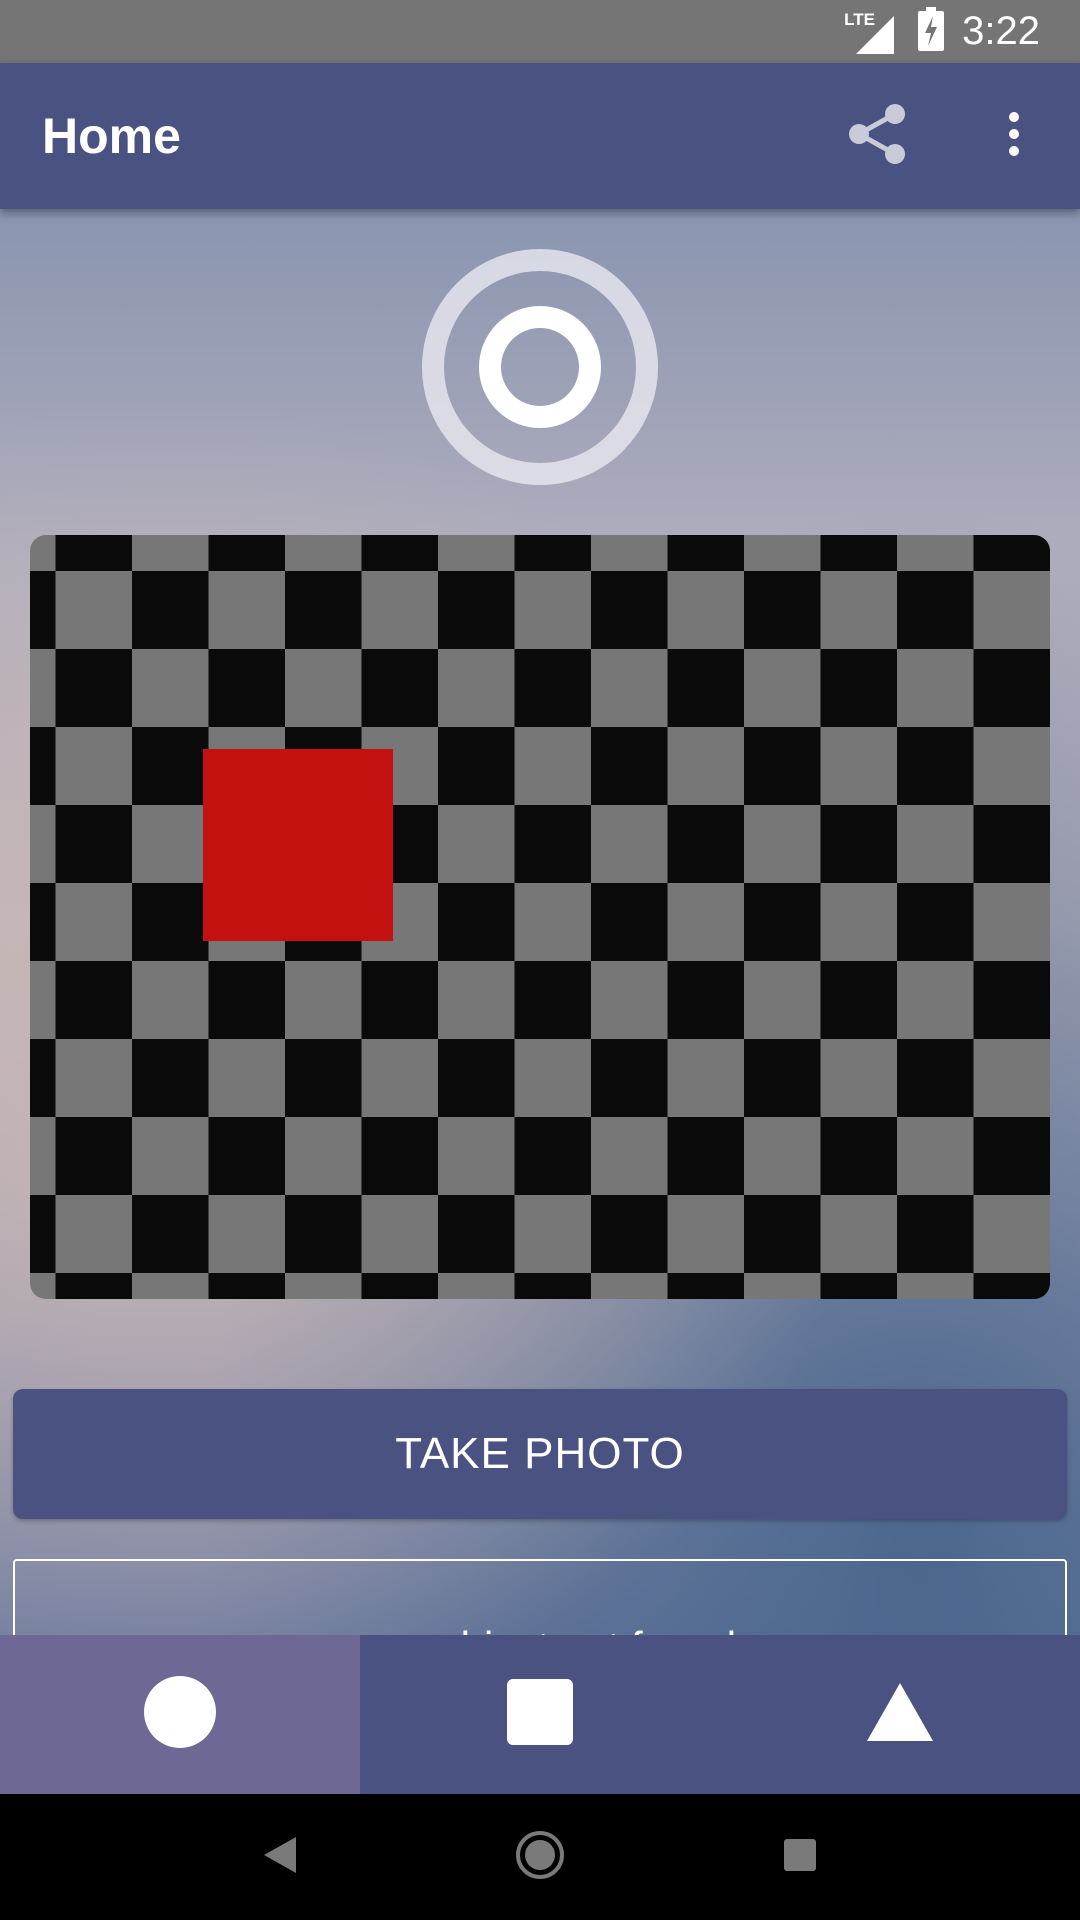 This screenshot has height=1920, width=1080. What do you see at coordinates (540, 368) in the screenshot?
I see `shutter-button` at bounding box center [540, 368].